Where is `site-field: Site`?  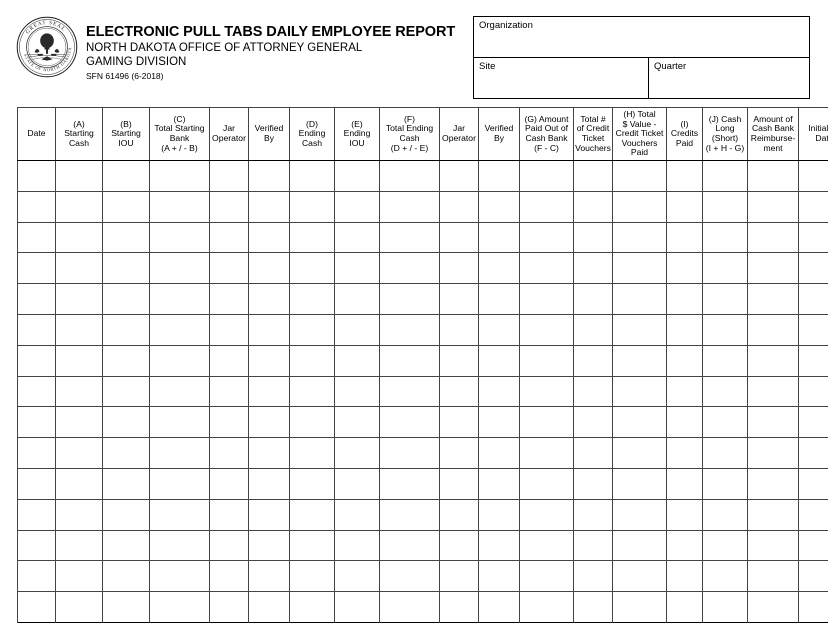 site-field: Site is located at coordinates (561, 78).